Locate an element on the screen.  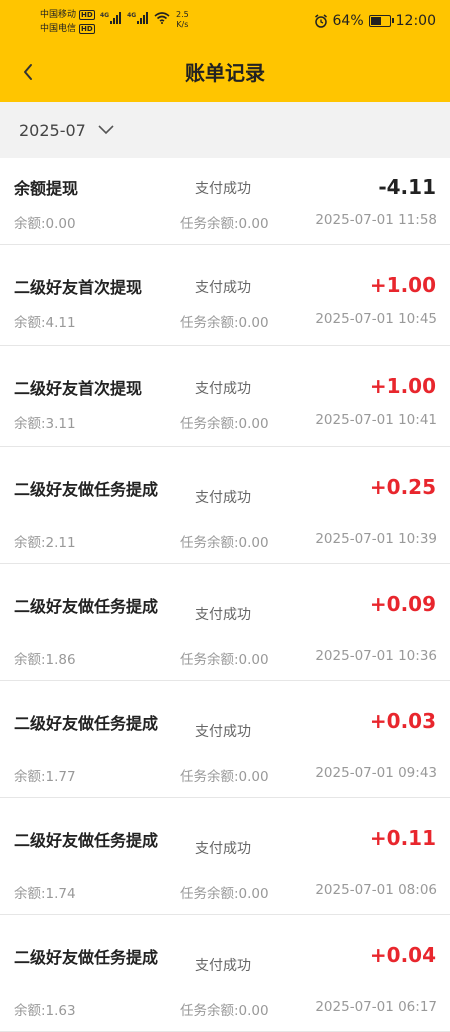
record-time: 2025-07-01 11:58 is located at coordinates (376, 220).